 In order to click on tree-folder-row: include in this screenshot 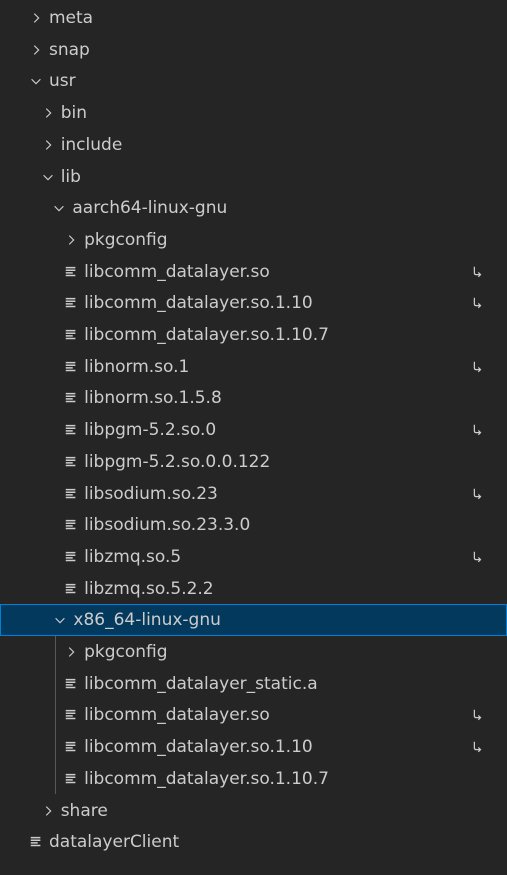, I will do `click(253, 145)`.